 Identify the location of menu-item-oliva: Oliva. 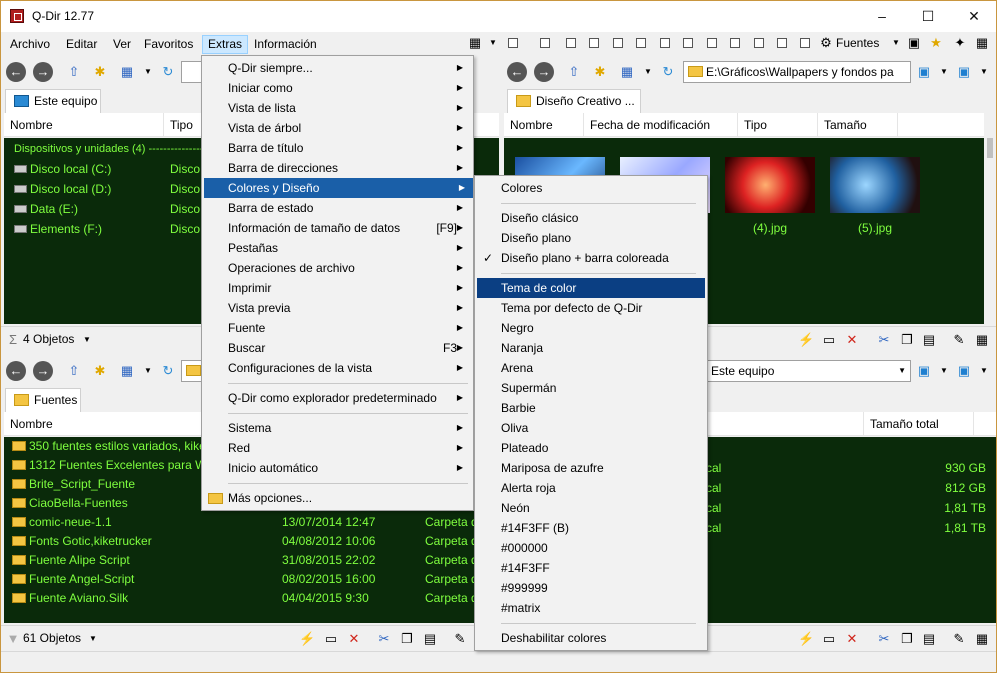
(591, 428).